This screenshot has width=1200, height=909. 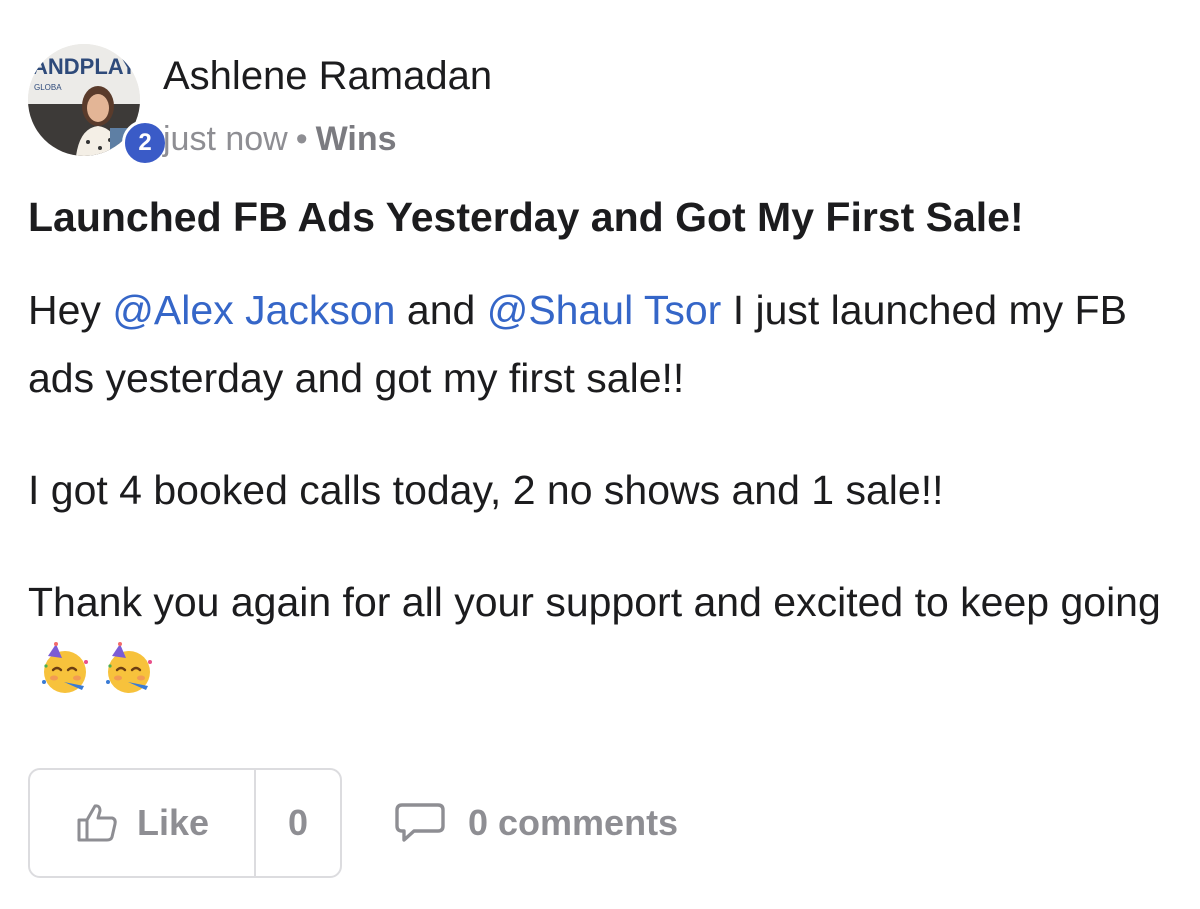 I want to click on post-time: just now, so click(x=225, y=139).